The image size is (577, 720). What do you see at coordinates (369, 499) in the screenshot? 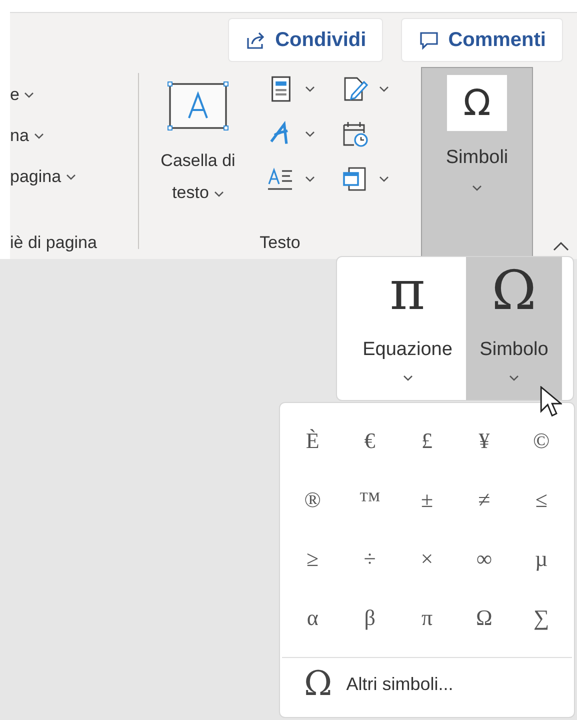
I see `symbol-item: ™` at bounding box center [369, 499].